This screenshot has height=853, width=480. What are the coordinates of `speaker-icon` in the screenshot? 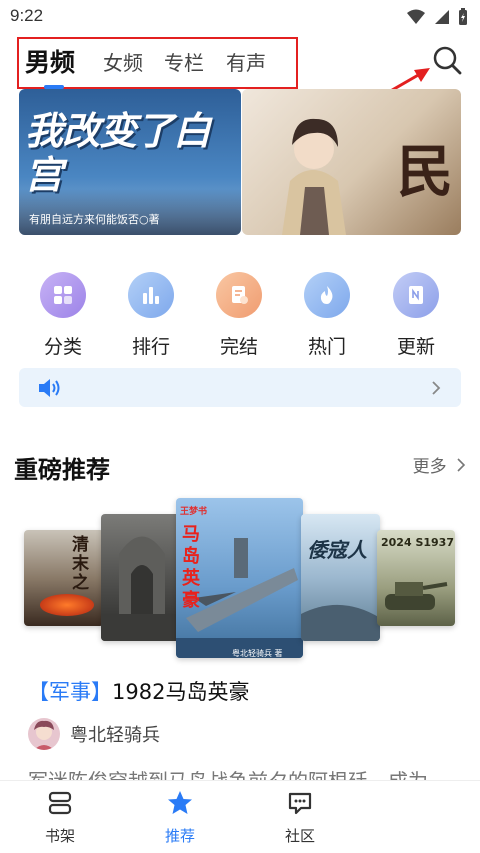 It's located at (49, 388).